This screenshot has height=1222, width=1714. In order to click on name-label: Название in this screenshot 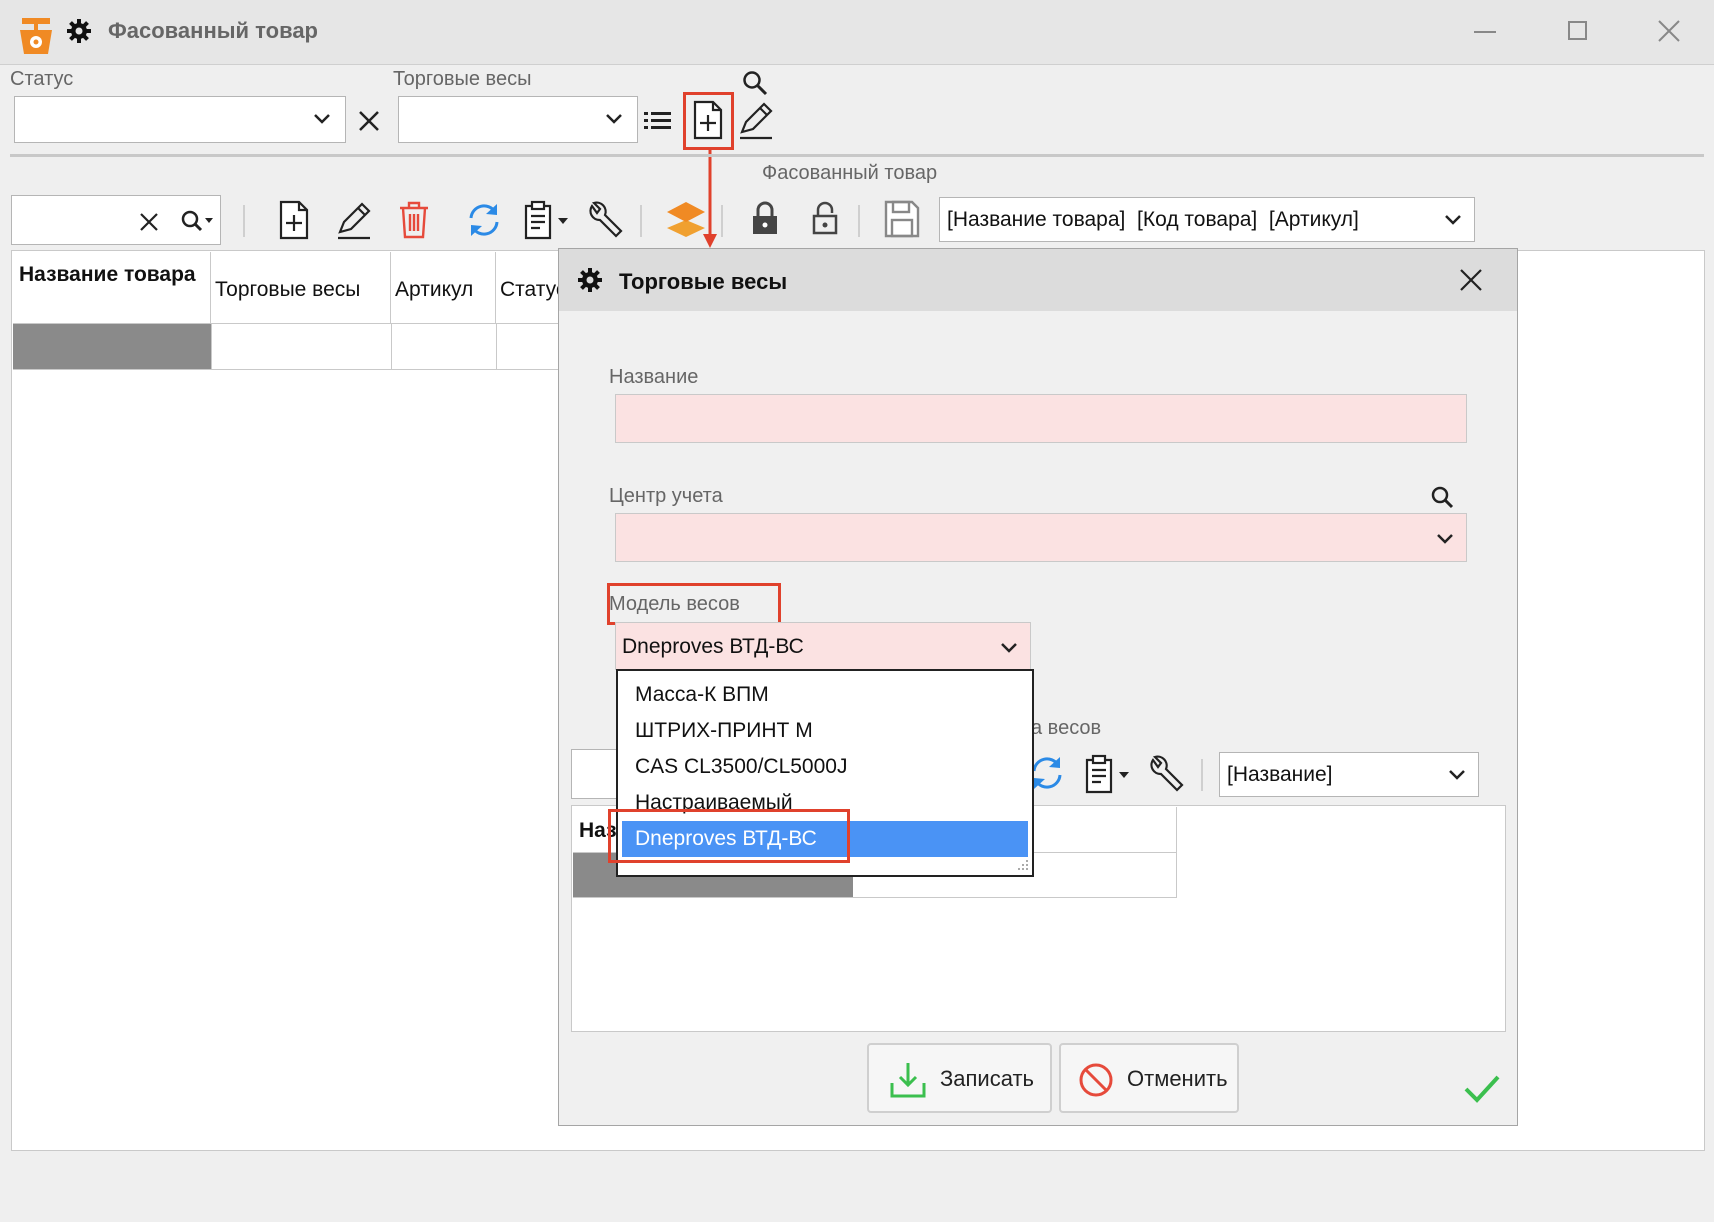, I will do `click(654, 377)`.